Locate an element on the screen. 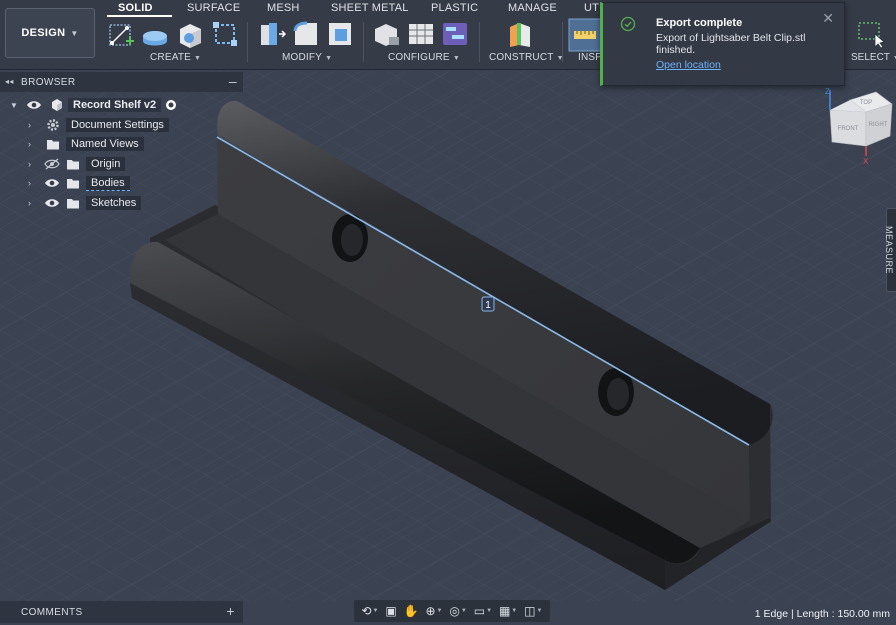  gear-icon is located at coordinates (53, 125).